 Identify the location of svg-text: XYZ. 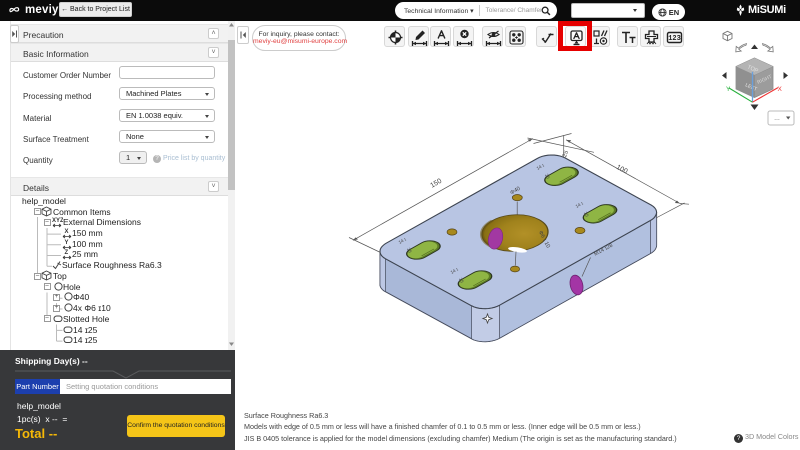
(57, 221).